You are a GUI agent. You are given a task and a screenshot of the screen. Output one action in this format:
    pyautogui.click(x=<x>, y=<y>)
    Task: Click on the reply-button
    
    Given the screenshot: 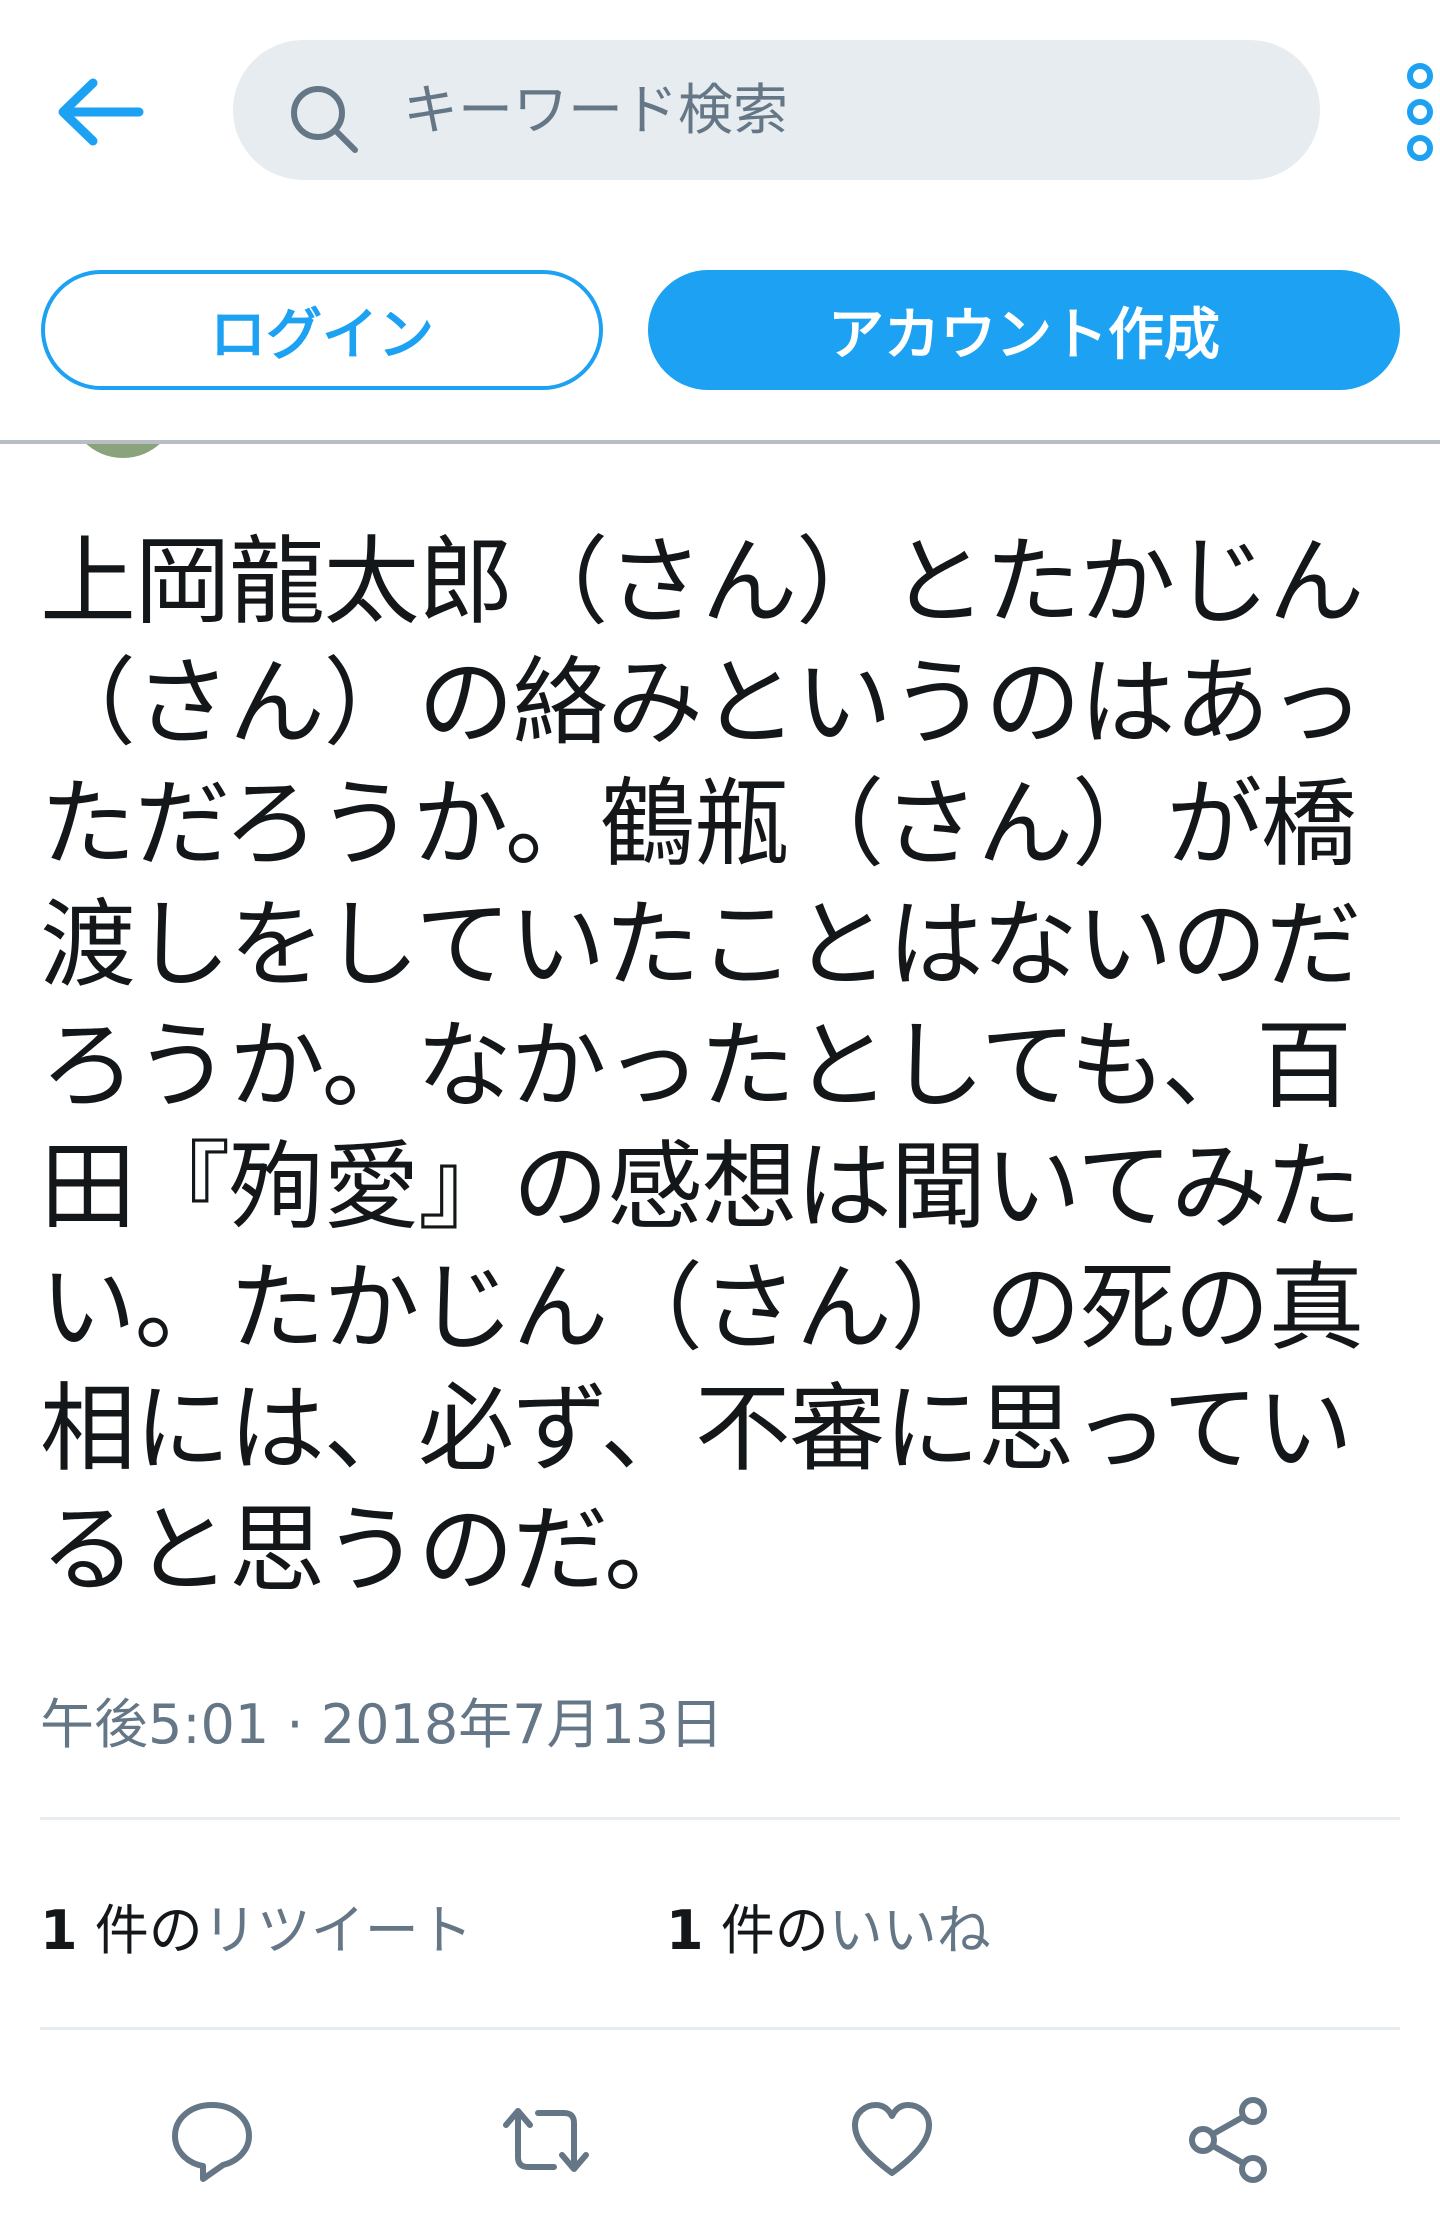 What is the action you would take?
    pyautogui.click(x=212, y=2140)
    